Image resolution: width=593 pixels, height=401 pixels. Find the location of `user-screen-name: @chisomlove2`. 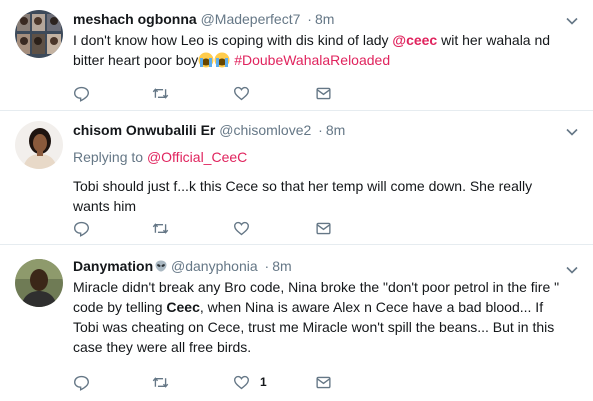

user-screen-name: @chisomlove2 is located at coordinates (265, 130).